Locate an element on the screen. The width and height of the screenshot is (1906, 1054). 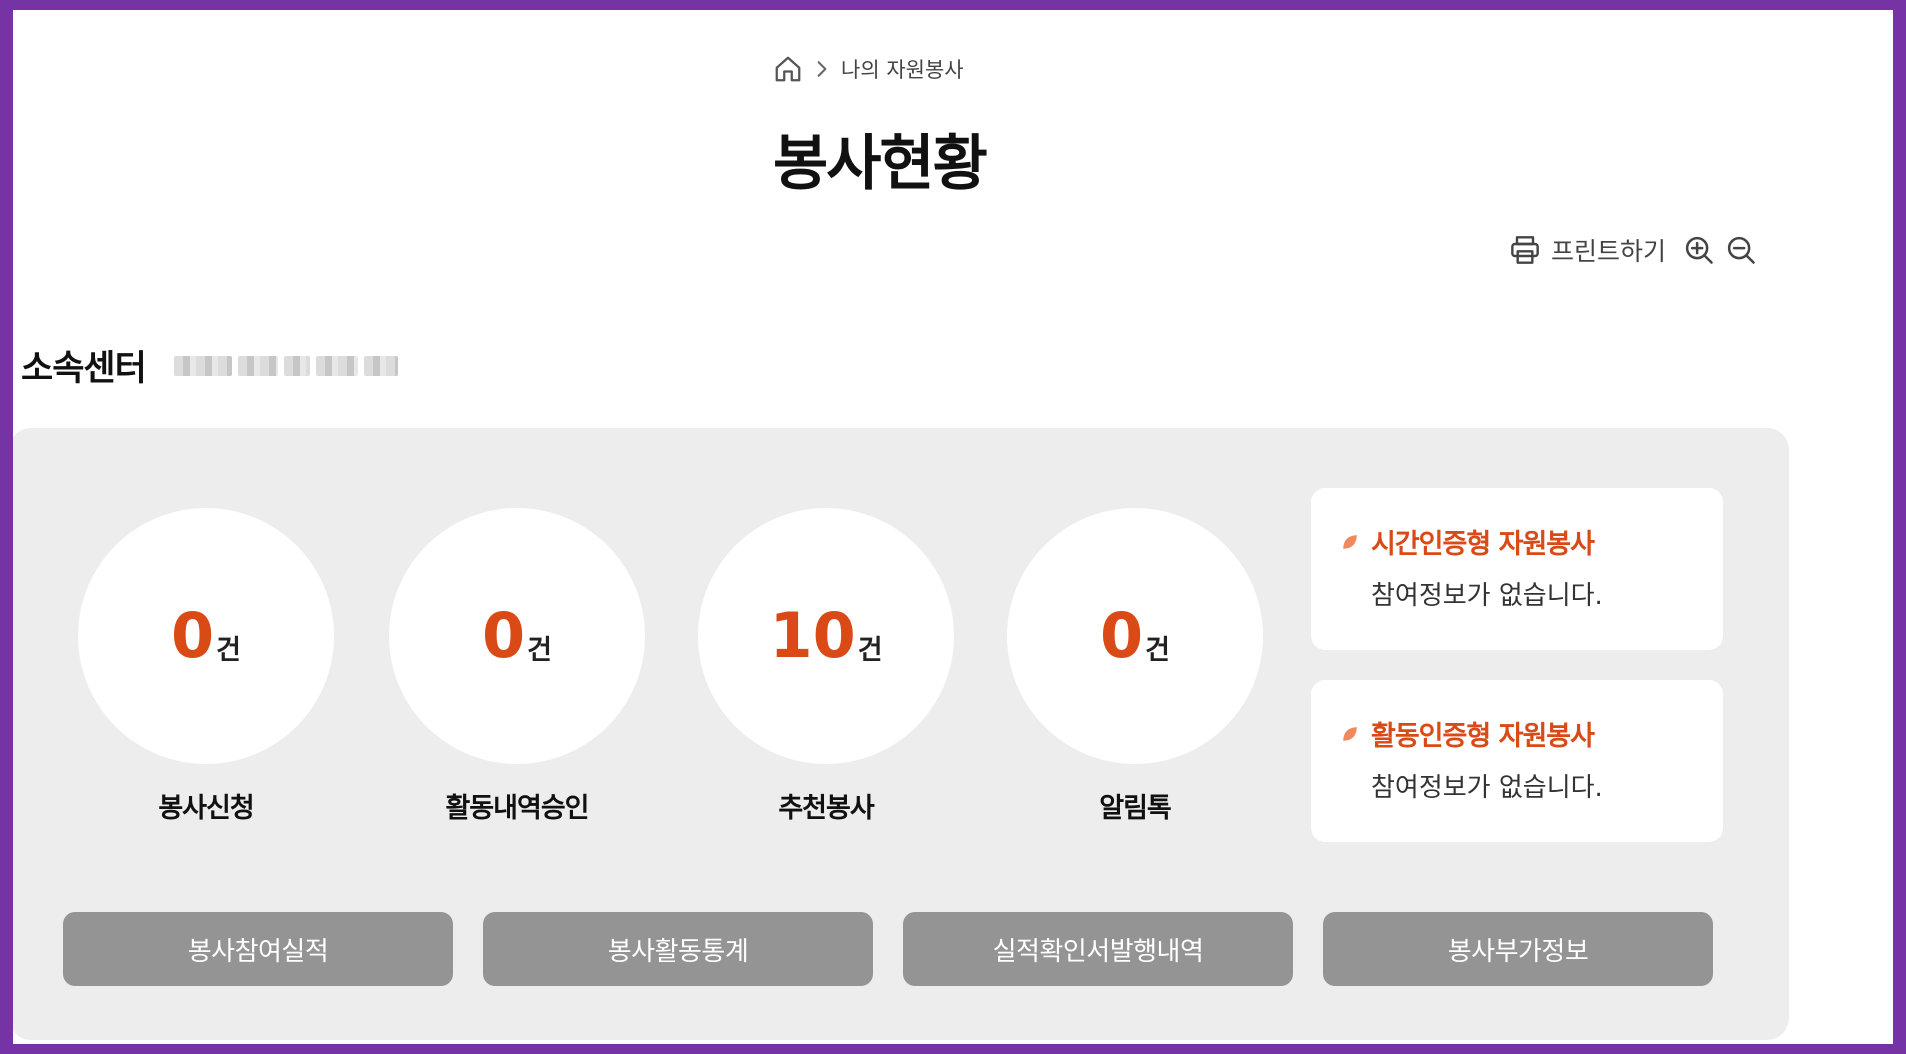
chevron-right-icon is located at coordinates (822, 69).